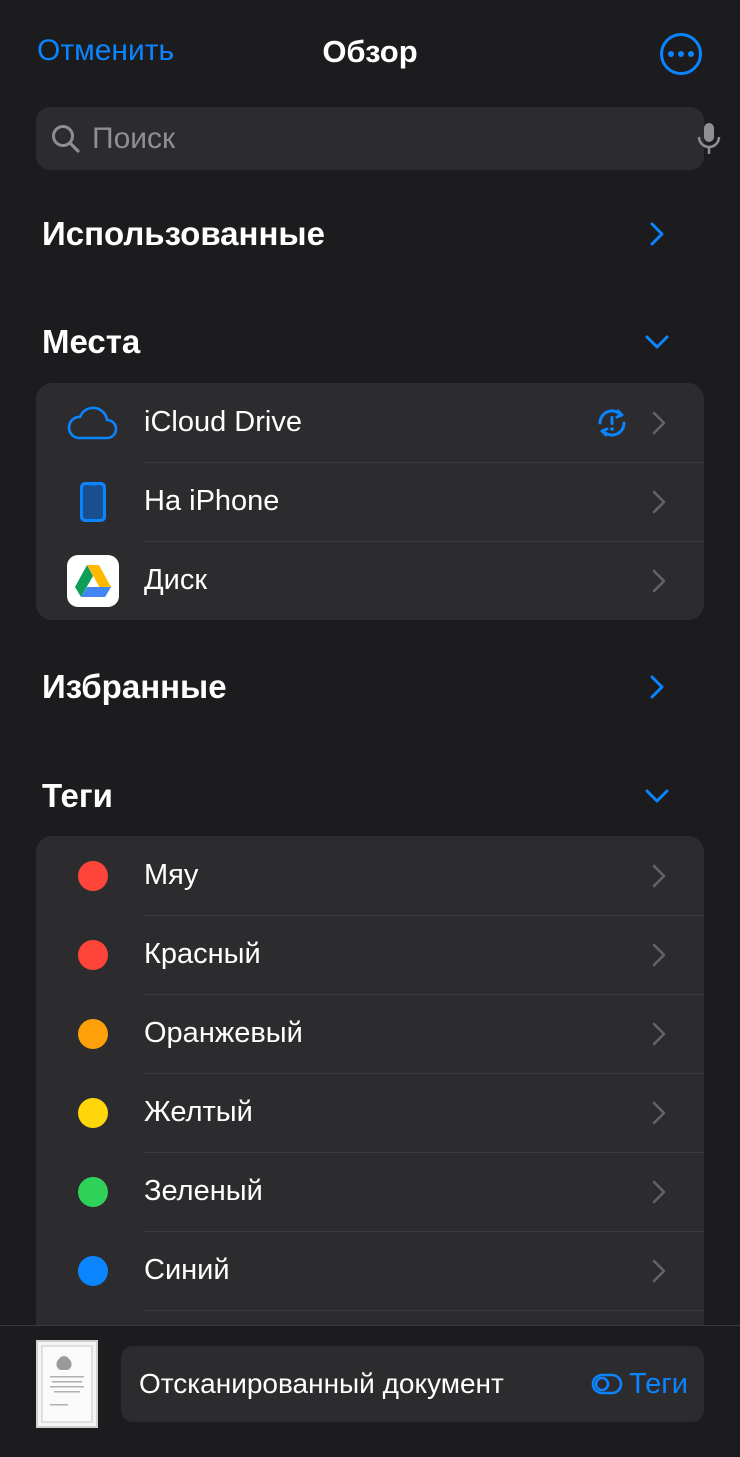 The height and width of the screenshot is (1457, 740). What do you see at coordinates (370, 1191) in the screenshot?
I see `tag-item: Зеленый` at bounding box center [370, 1191].